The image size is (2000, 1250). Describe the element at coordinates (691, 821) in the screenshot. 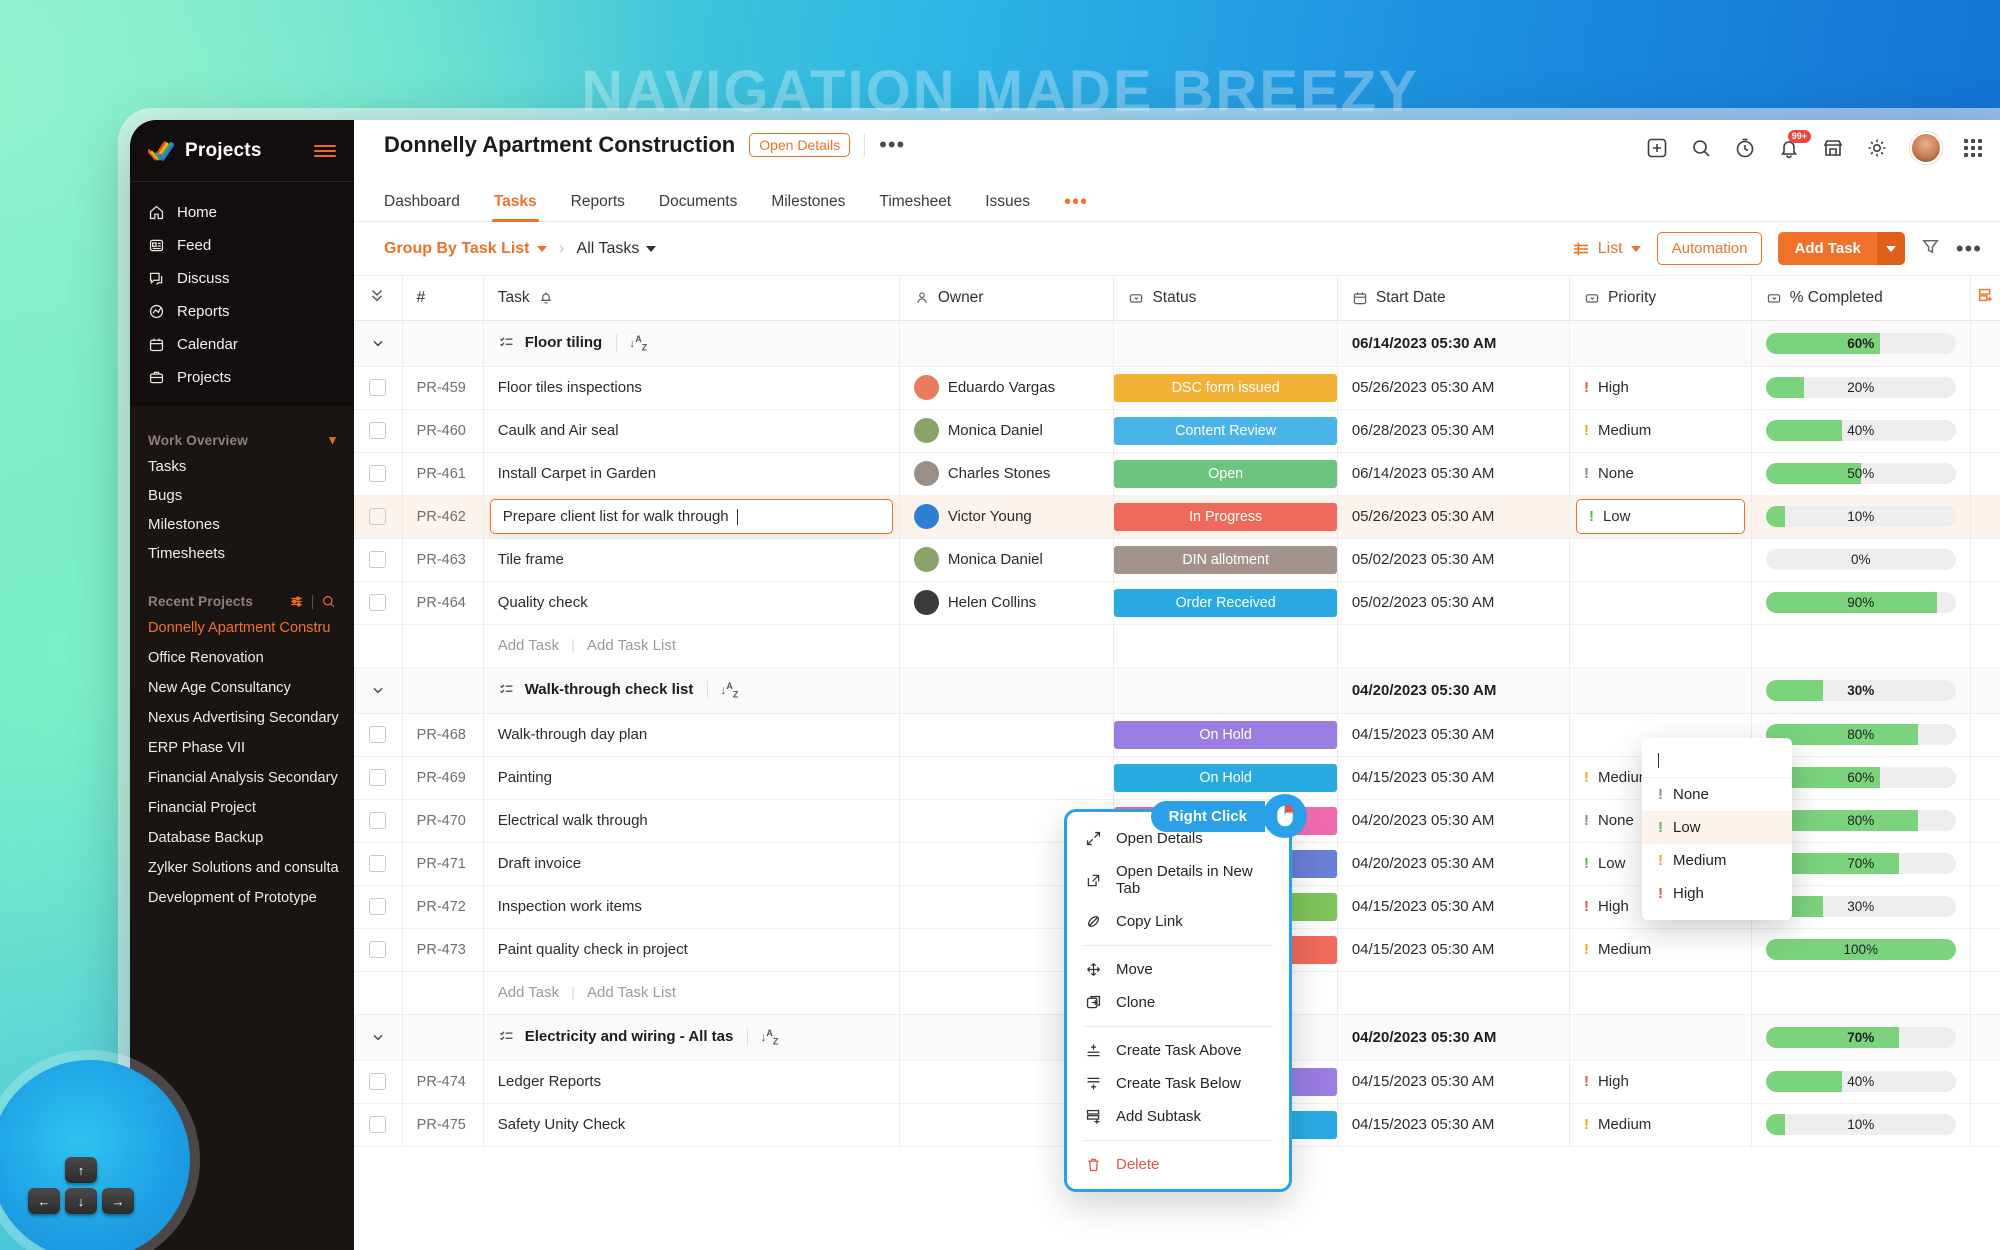

I see `task-name-cell: Electrical walk through` at that location.